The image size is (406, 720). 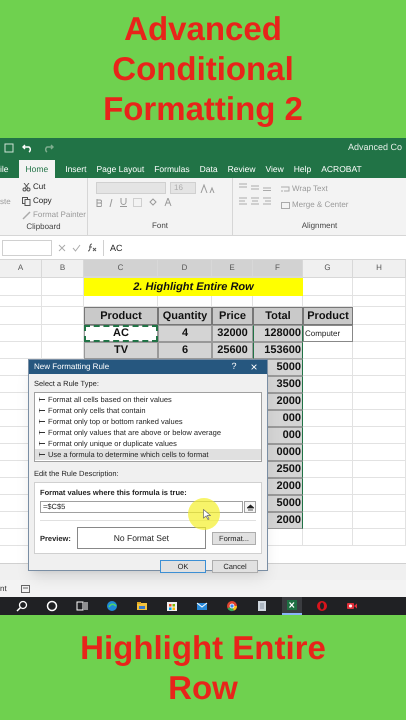 What do you see at coordinates (27, 248) in the screenshot?
I see `name-box` at bounding box center [27, 248].